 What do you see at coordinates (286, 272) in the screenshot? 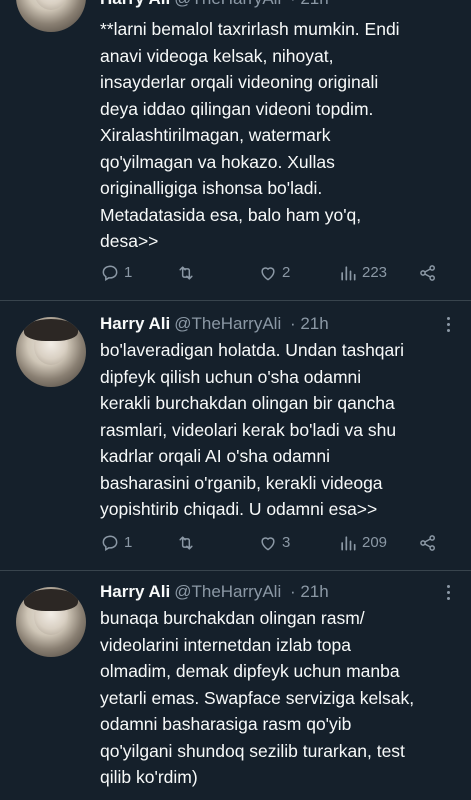
I see `like-count: 2` at bounding box center [286, 272].